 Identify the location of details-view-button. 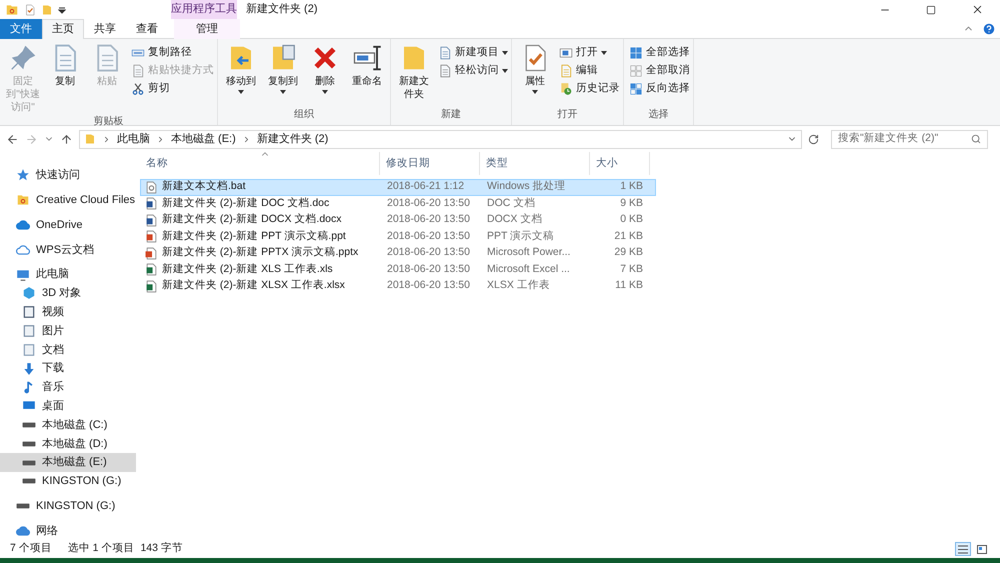
(963, 549).